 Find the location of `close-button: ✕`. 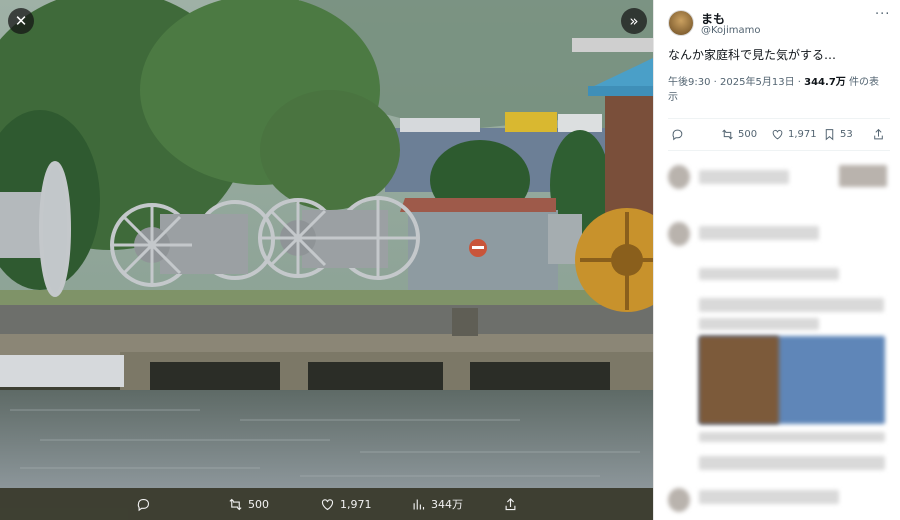

close-button: ✕ is located at coordinates (21, 21).